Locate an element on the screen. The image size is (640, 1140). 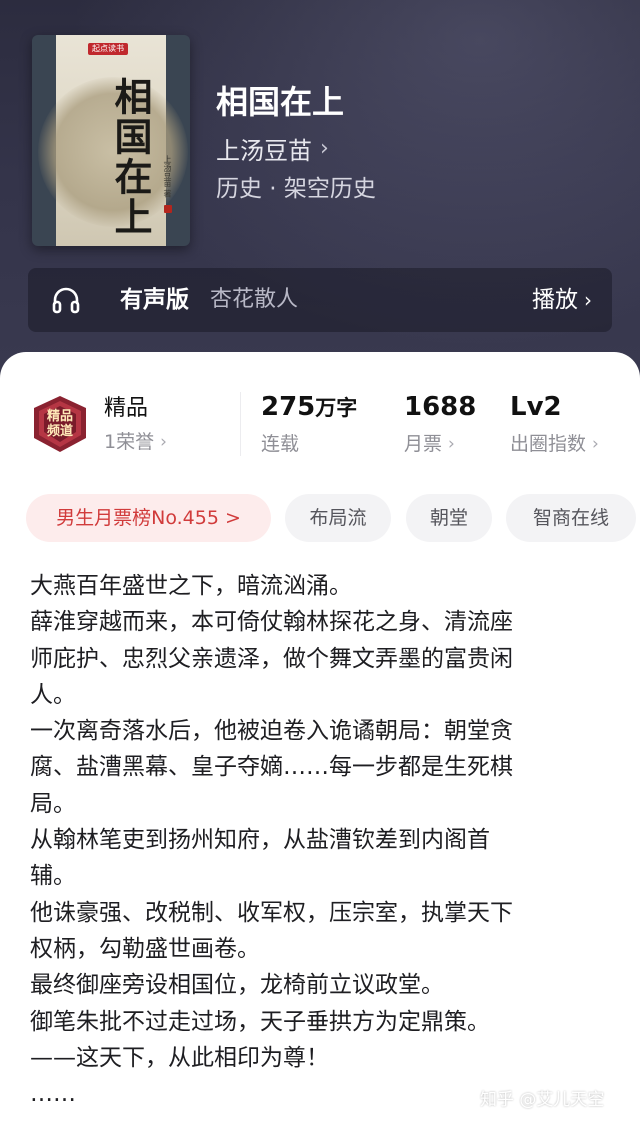
level-link: 出圈指数 › is located at coordinates (554, 444).